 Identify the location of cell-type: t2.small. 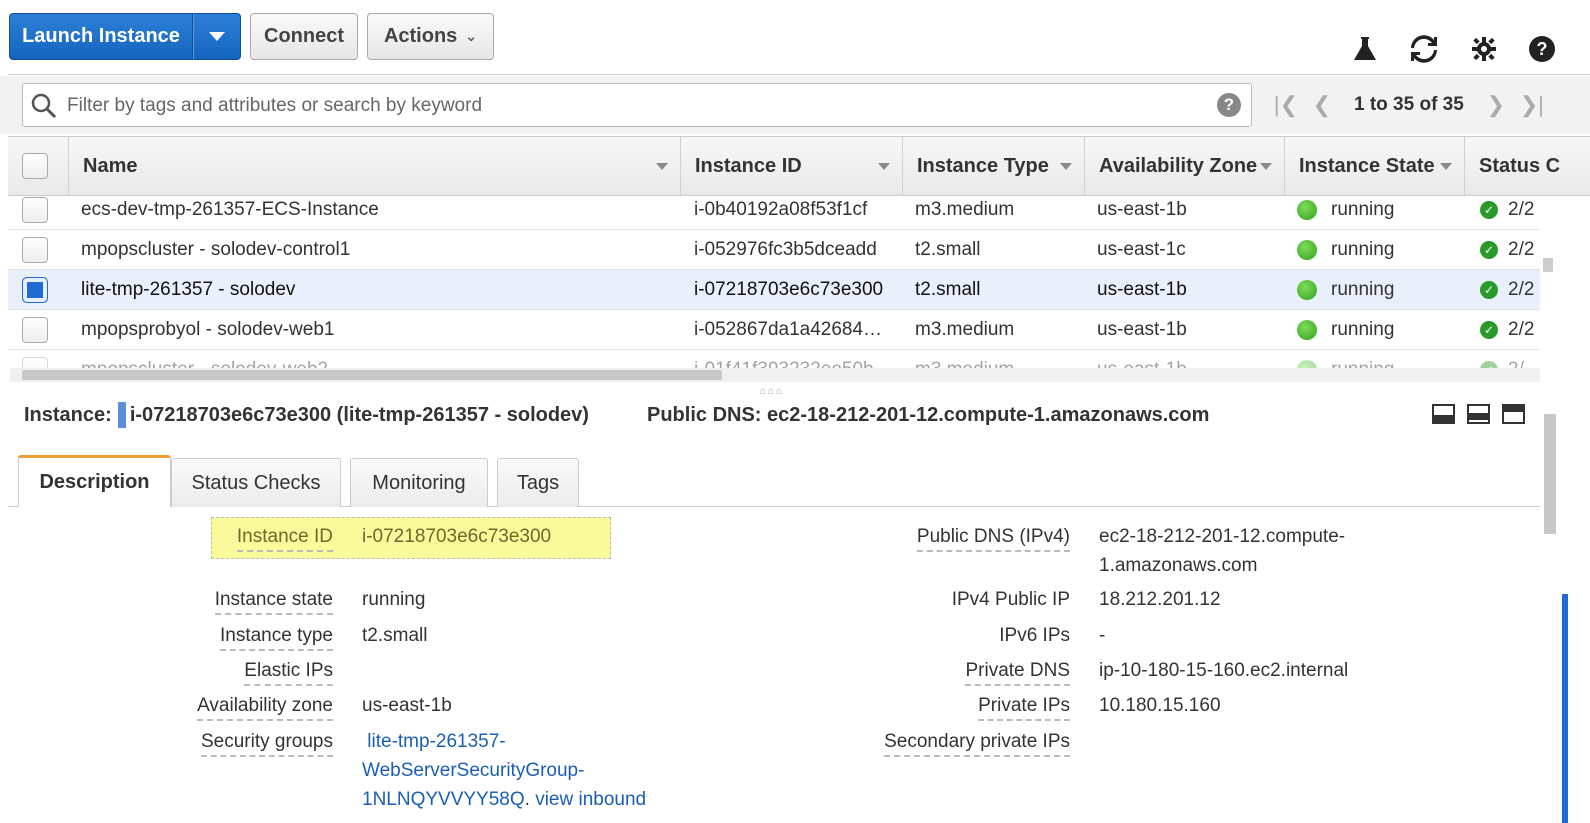
(948, 249).